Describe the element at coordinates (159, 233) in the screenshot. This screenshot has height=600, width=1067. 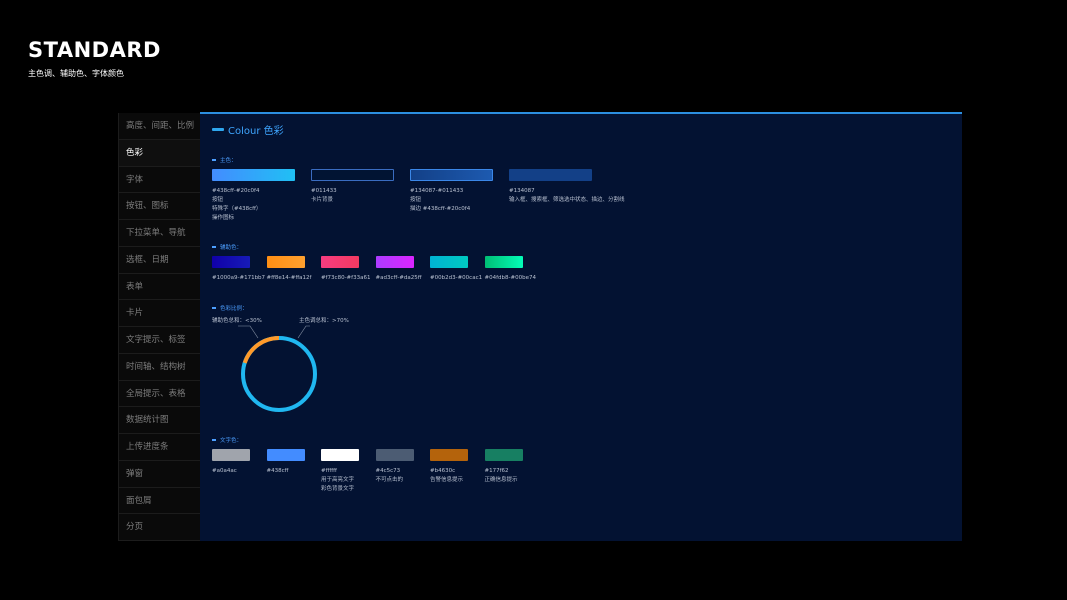
I see `sidebar-item: 下拉菜单、导航` at that location.